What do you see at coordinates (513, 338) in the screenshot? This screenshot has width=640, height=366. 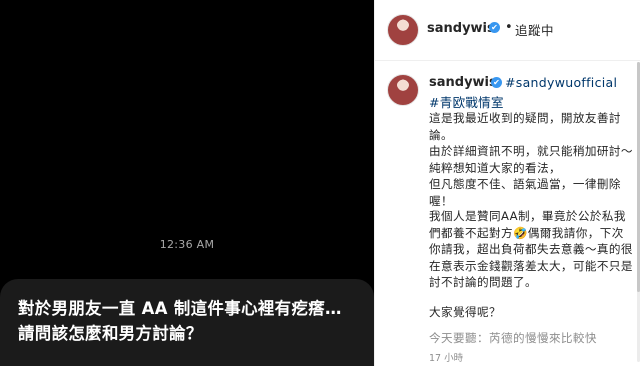 I see `caption-paragraph: 今天要聽：芮德的慢慢來比較快` at bounding box center [513, 338].